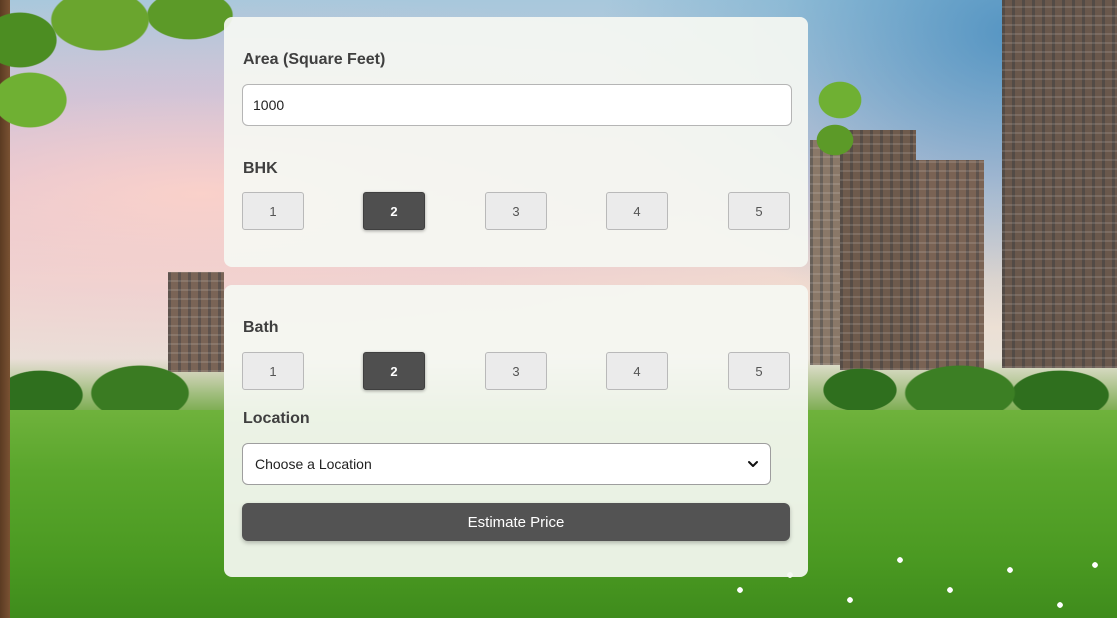 This screenshot has height=618, width=1117. Describe the element at coordinates (637, 371) in the screenshot. I see `bath-option-4: 4` at that location.